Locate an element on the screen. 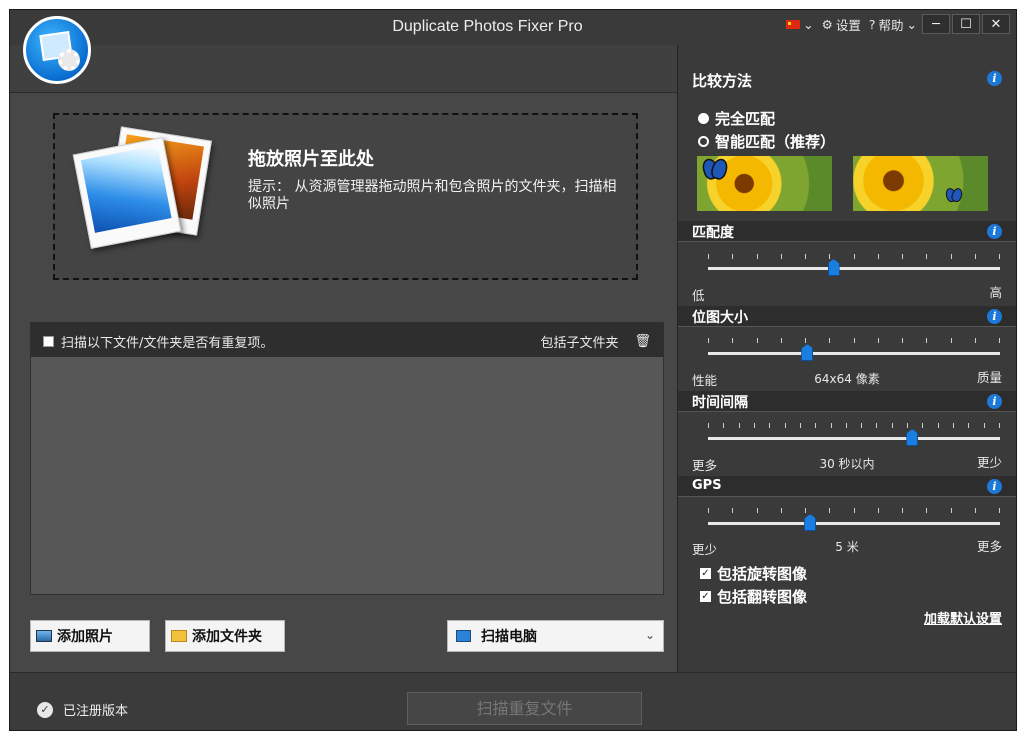 The image size is (1026, 738). close-button: ✕ is located at coordinates (996, 24).